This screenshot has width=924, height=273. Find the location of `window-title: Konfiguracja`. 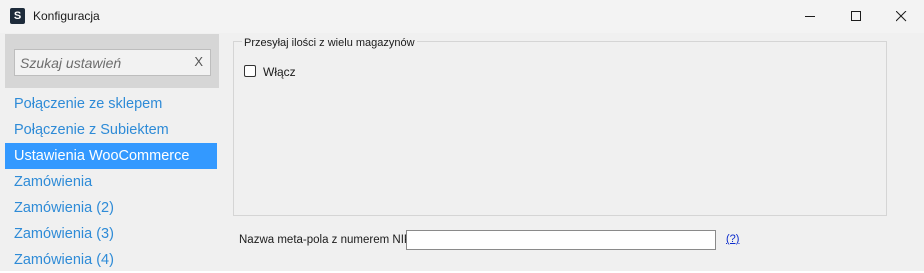

window-title: Konfiguracja is located at coordinates (66, 16).